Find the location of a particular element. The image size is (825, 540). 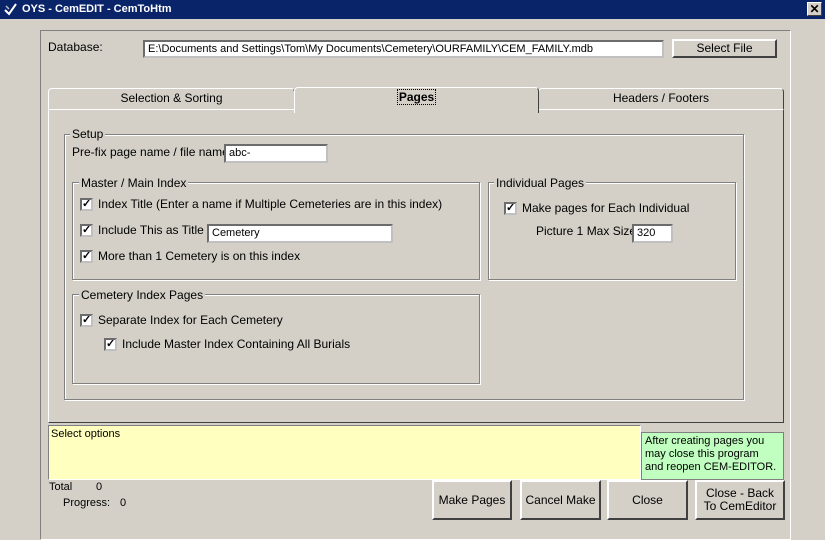

close-button: Close is located at coordinates (647, 500).